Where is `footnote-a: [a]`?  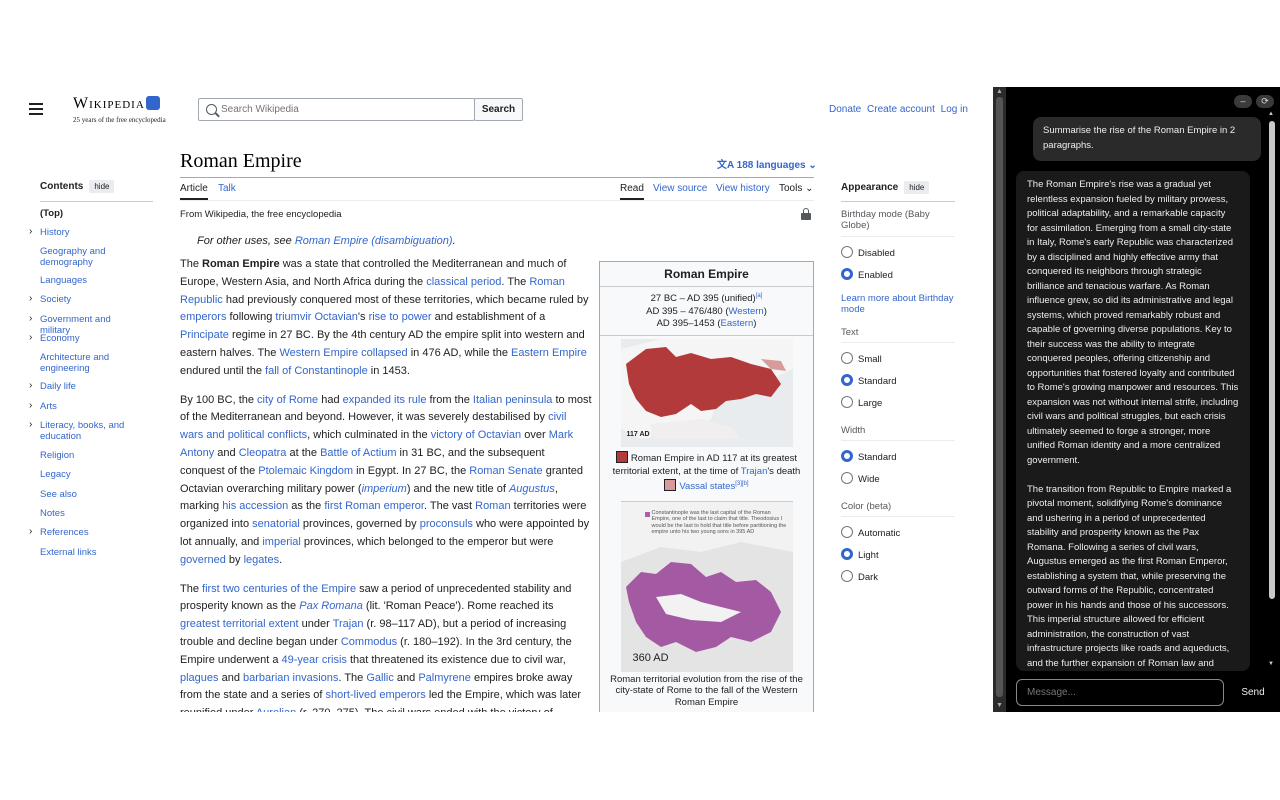 footnote-a: [a] is located at coordinates (759, 296).